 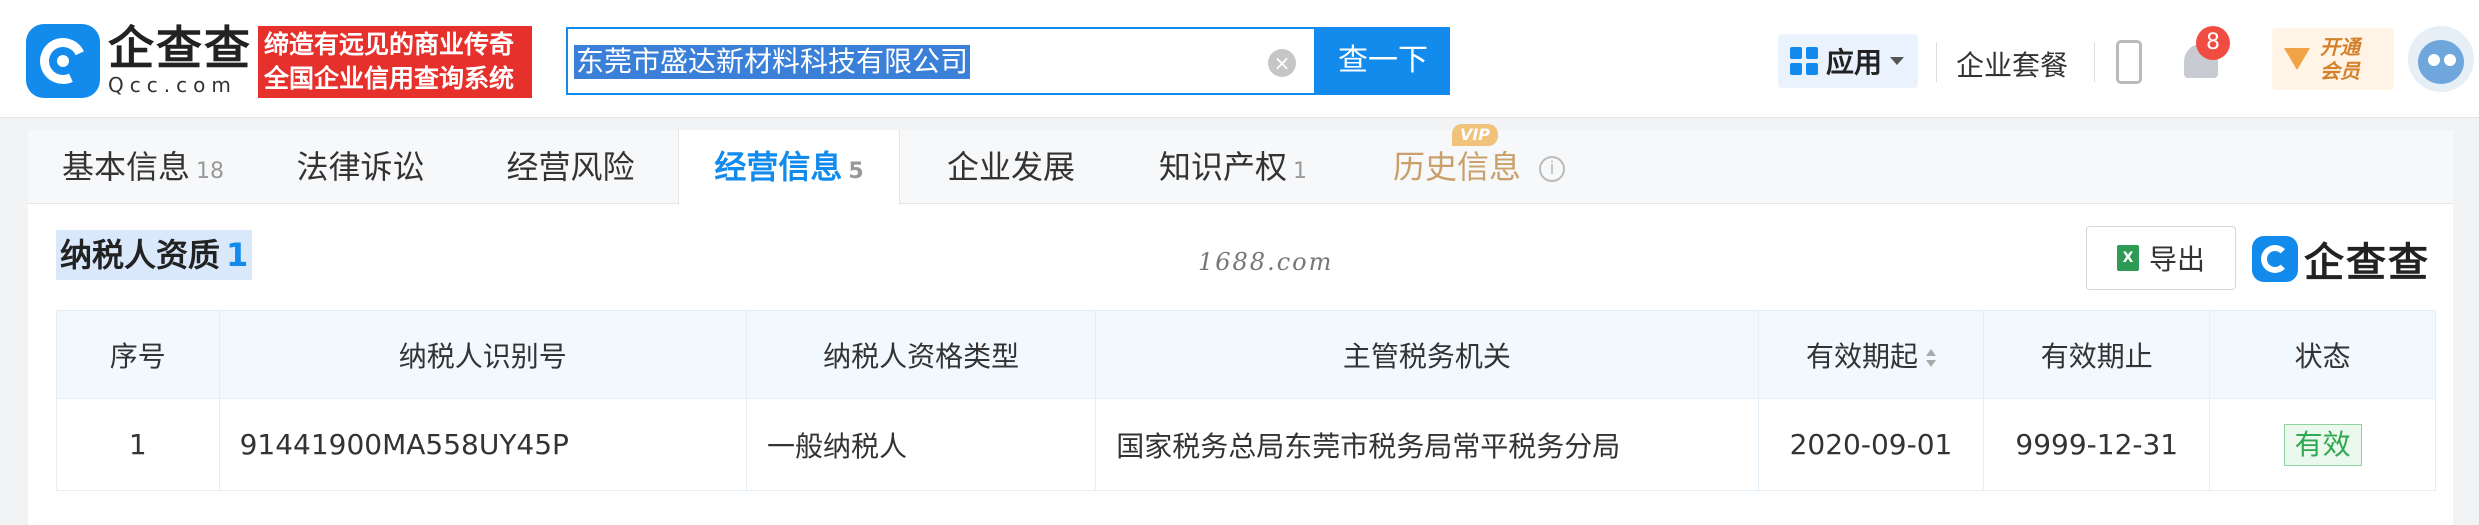 What do you see at coordinates (1552, 169) in the screenshot?
I see `info-icon: i` at bounding box center [1552, 169].